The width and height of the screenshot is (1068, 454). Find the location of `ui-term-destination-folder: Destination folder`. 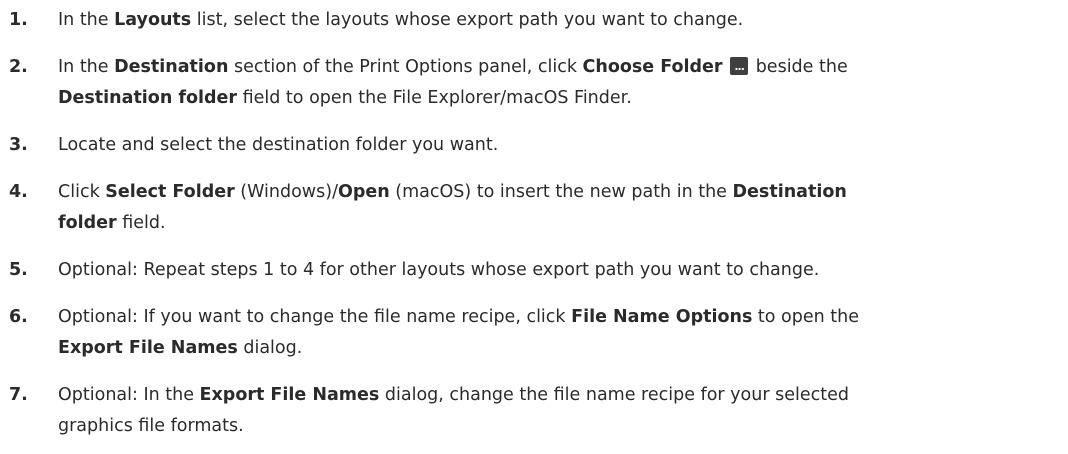

ui-term-destination-folder: Destination folder is located at coordinates (148, 98).